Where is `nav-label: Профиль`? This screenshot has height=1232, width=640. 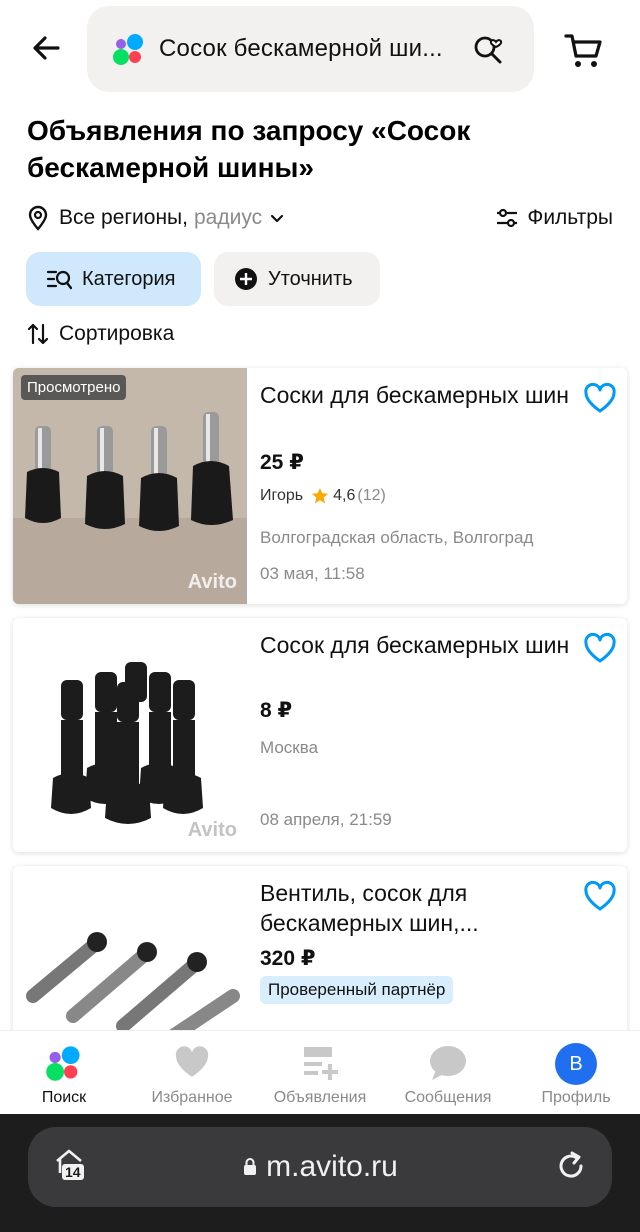
nav-label: Профиль is located at coordinates (576, 1097).